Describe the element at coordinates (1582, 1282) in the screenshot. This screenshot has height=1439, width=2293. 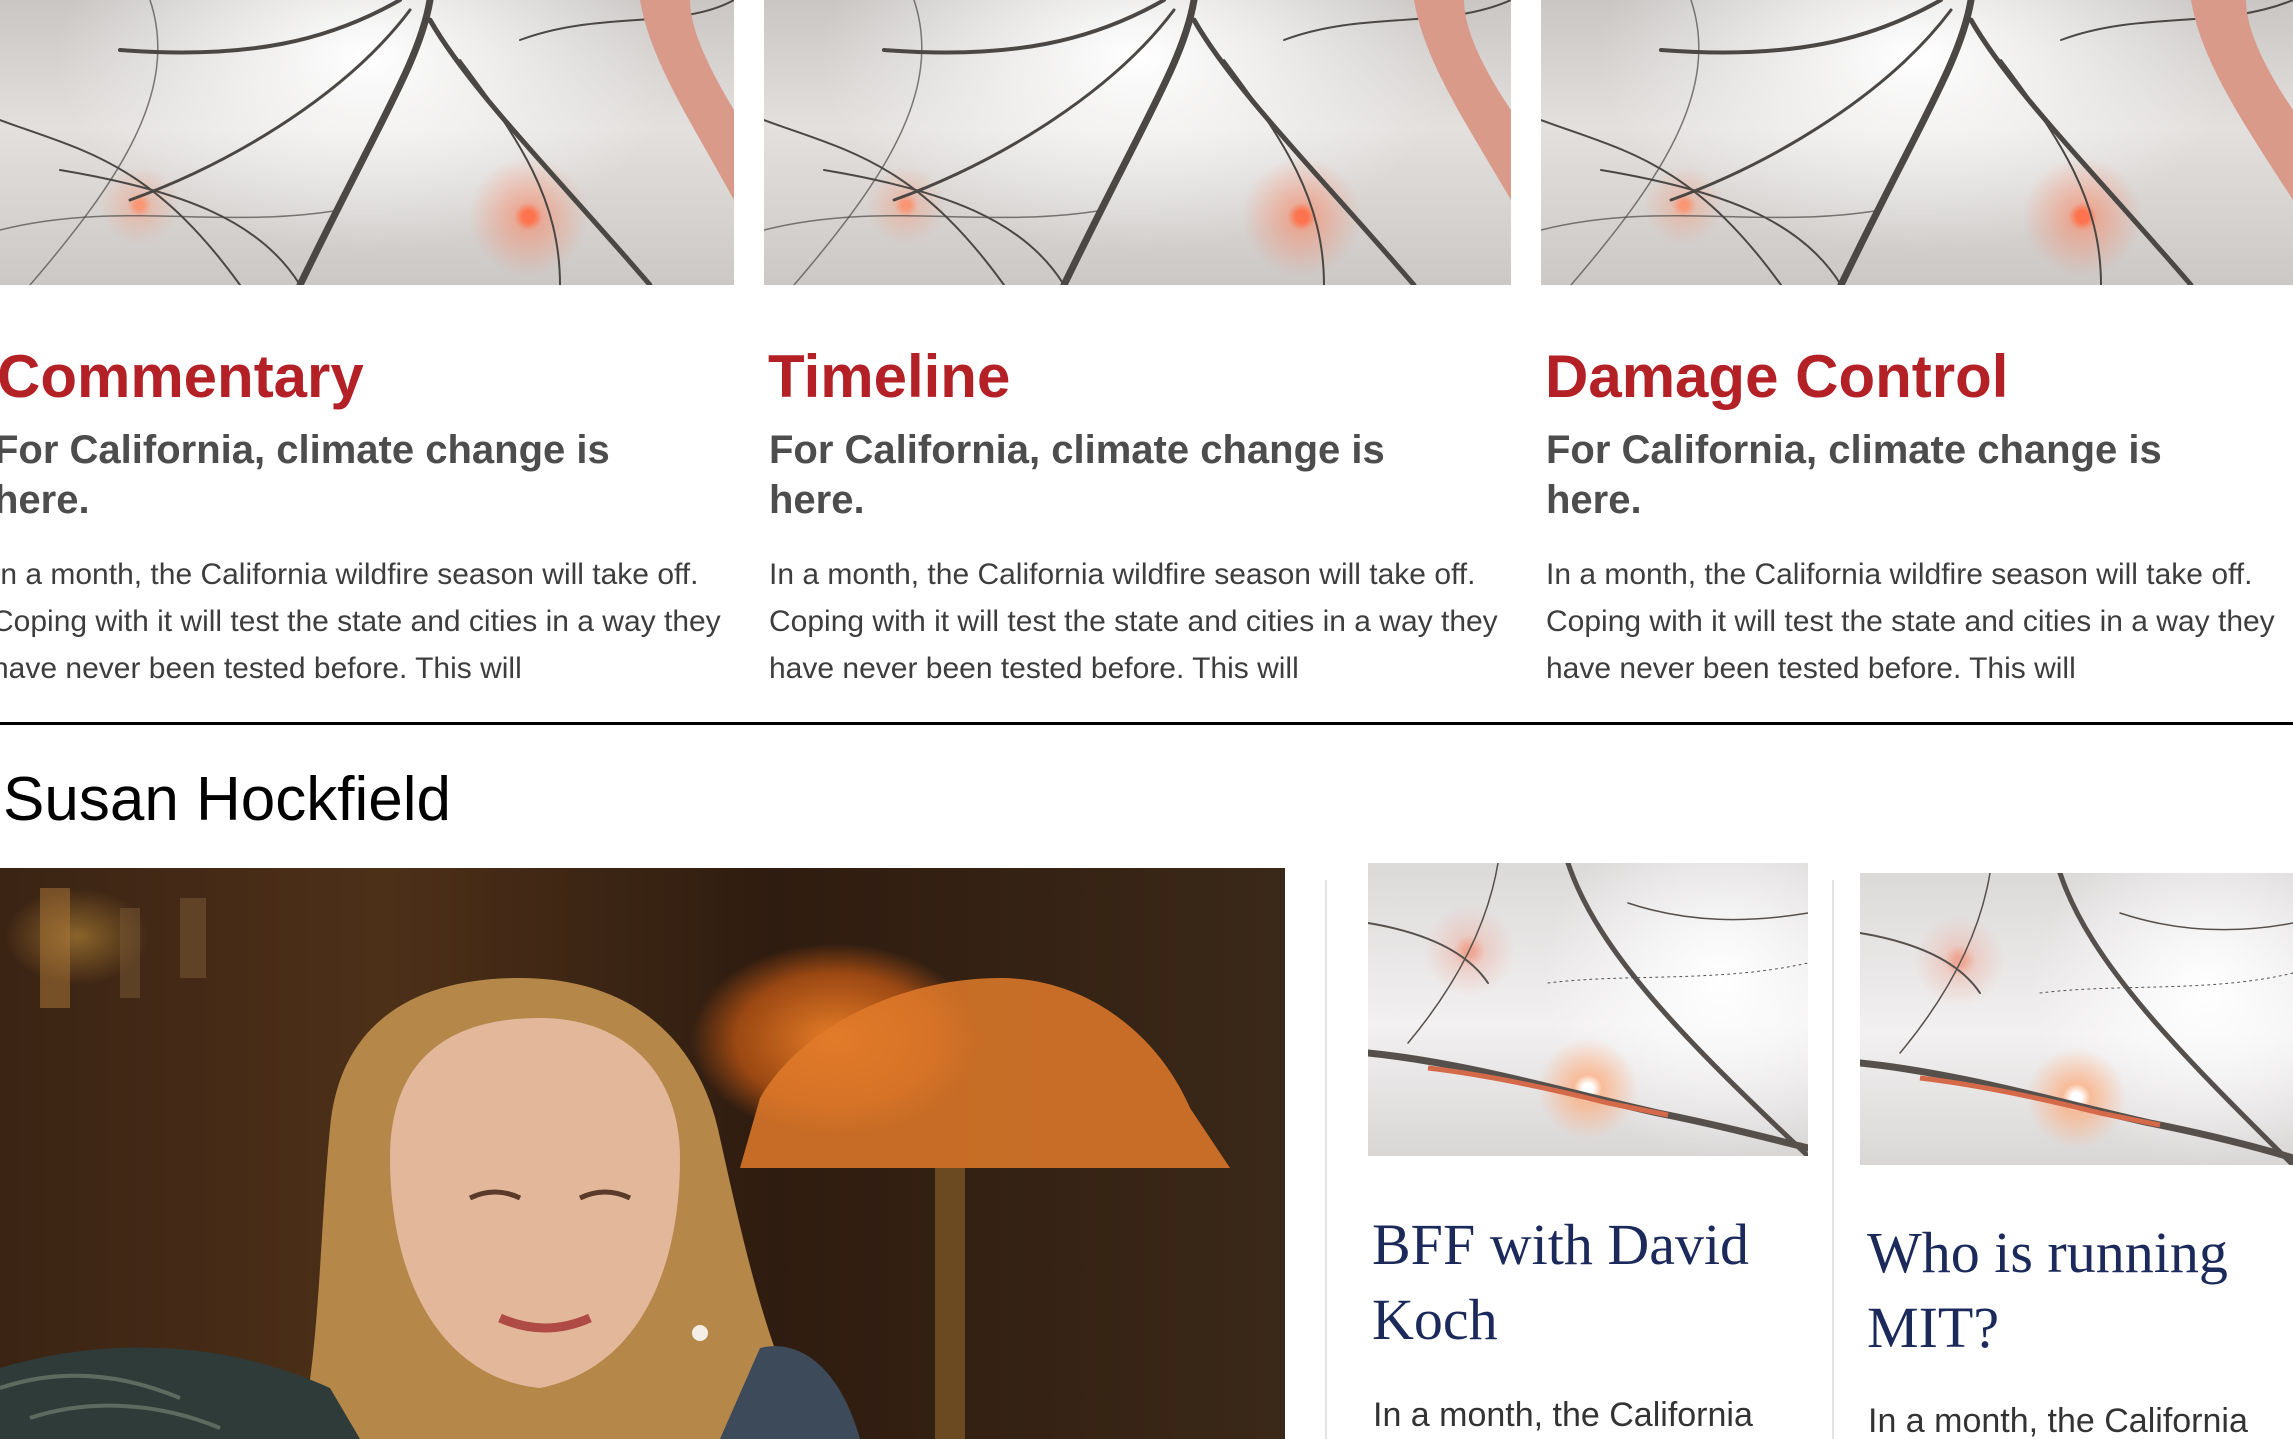
I see `story-title: BFF with David Koch` at that location.